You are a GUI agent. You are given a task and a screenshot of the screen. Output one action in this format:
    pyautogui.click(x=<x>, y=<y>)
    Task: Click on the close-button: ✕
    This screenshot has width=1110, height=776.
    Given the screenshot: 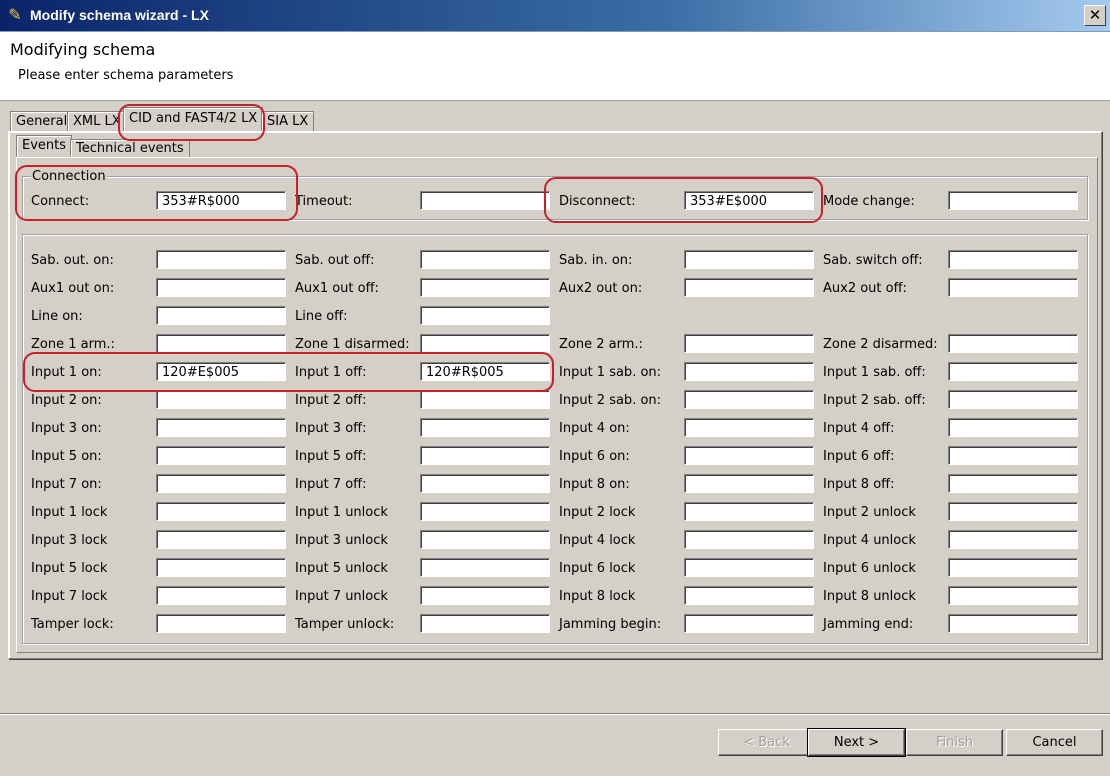 What is the action you would take?
    pyautogui.click(x=1095, y=15)
    